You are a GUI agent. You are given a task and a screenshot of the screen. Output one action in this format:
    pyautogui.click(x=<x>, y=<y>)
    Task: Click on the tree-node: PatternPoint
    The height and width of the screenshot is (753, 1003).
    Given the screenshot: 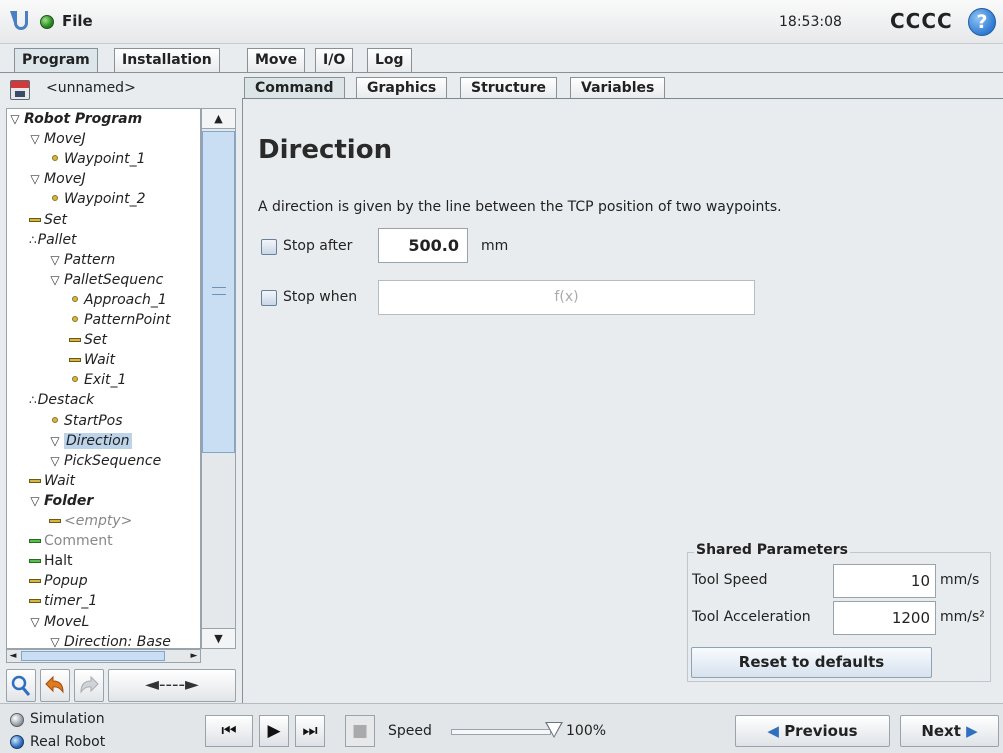 What is the action you would take?
    pyautogui.click(x=120, y=320)
    